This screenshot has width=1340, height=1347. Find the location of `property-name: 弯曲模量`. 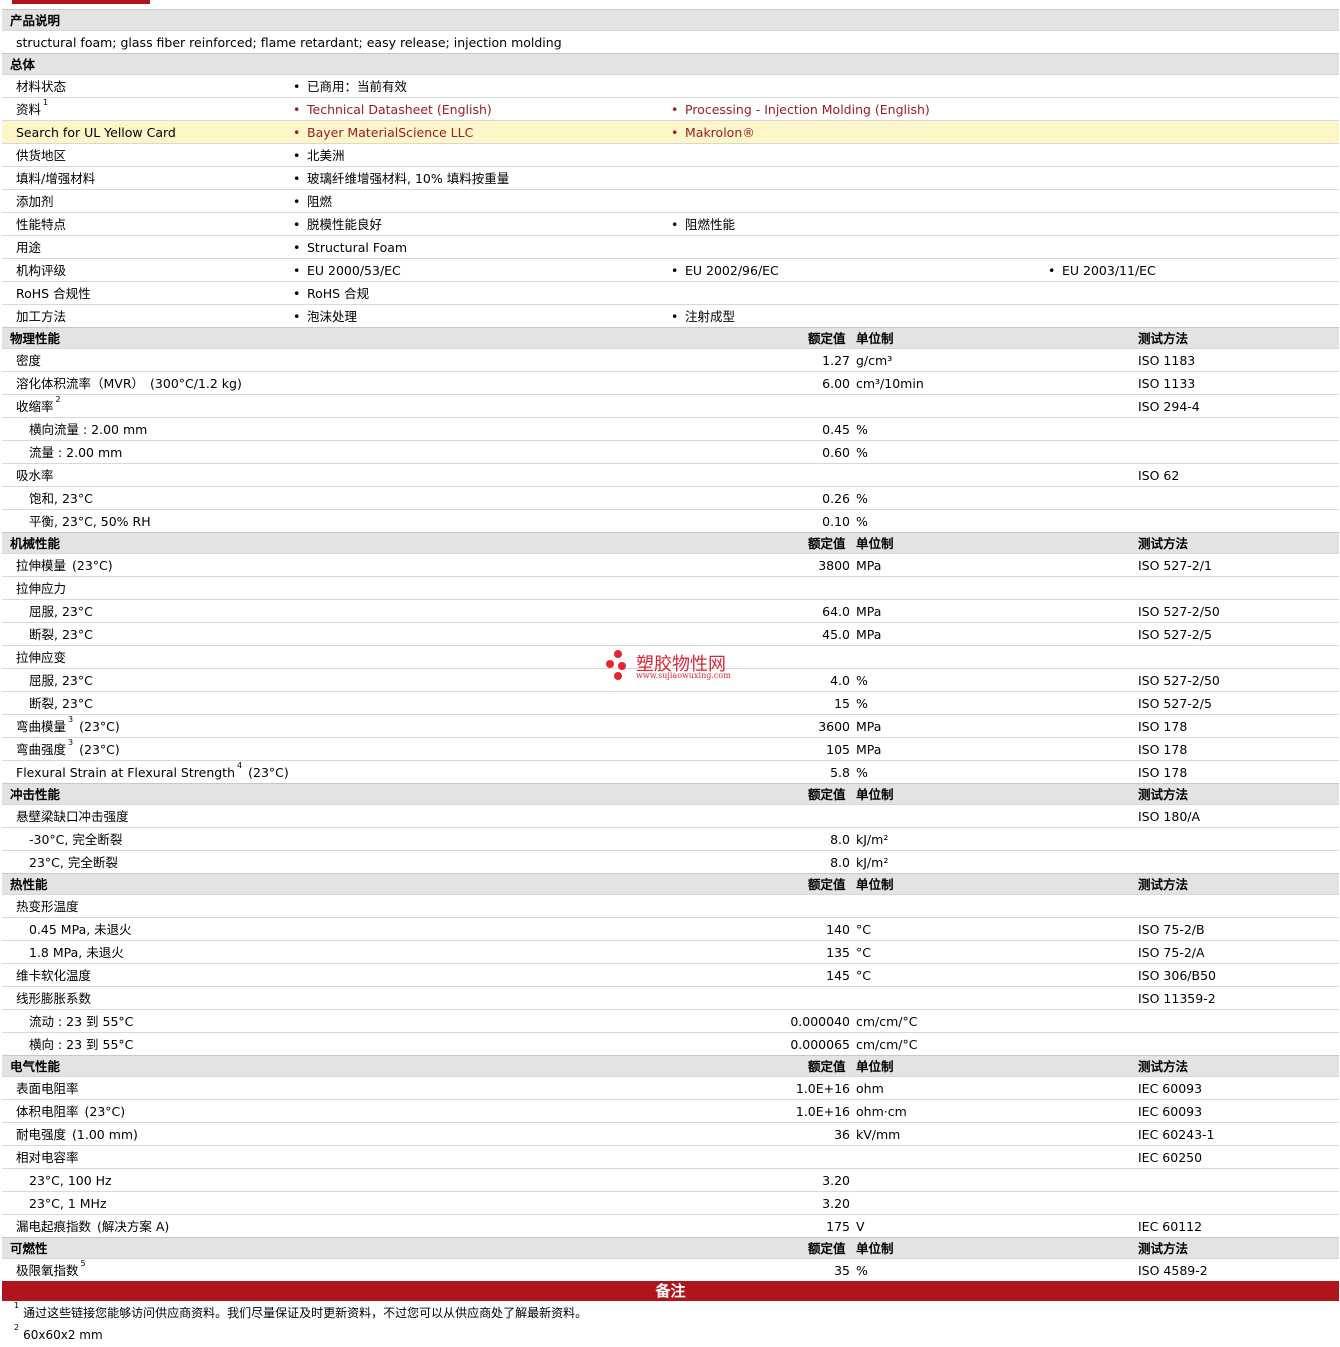

property-name: 弯曲模量 is located at coordinates (41, 726).